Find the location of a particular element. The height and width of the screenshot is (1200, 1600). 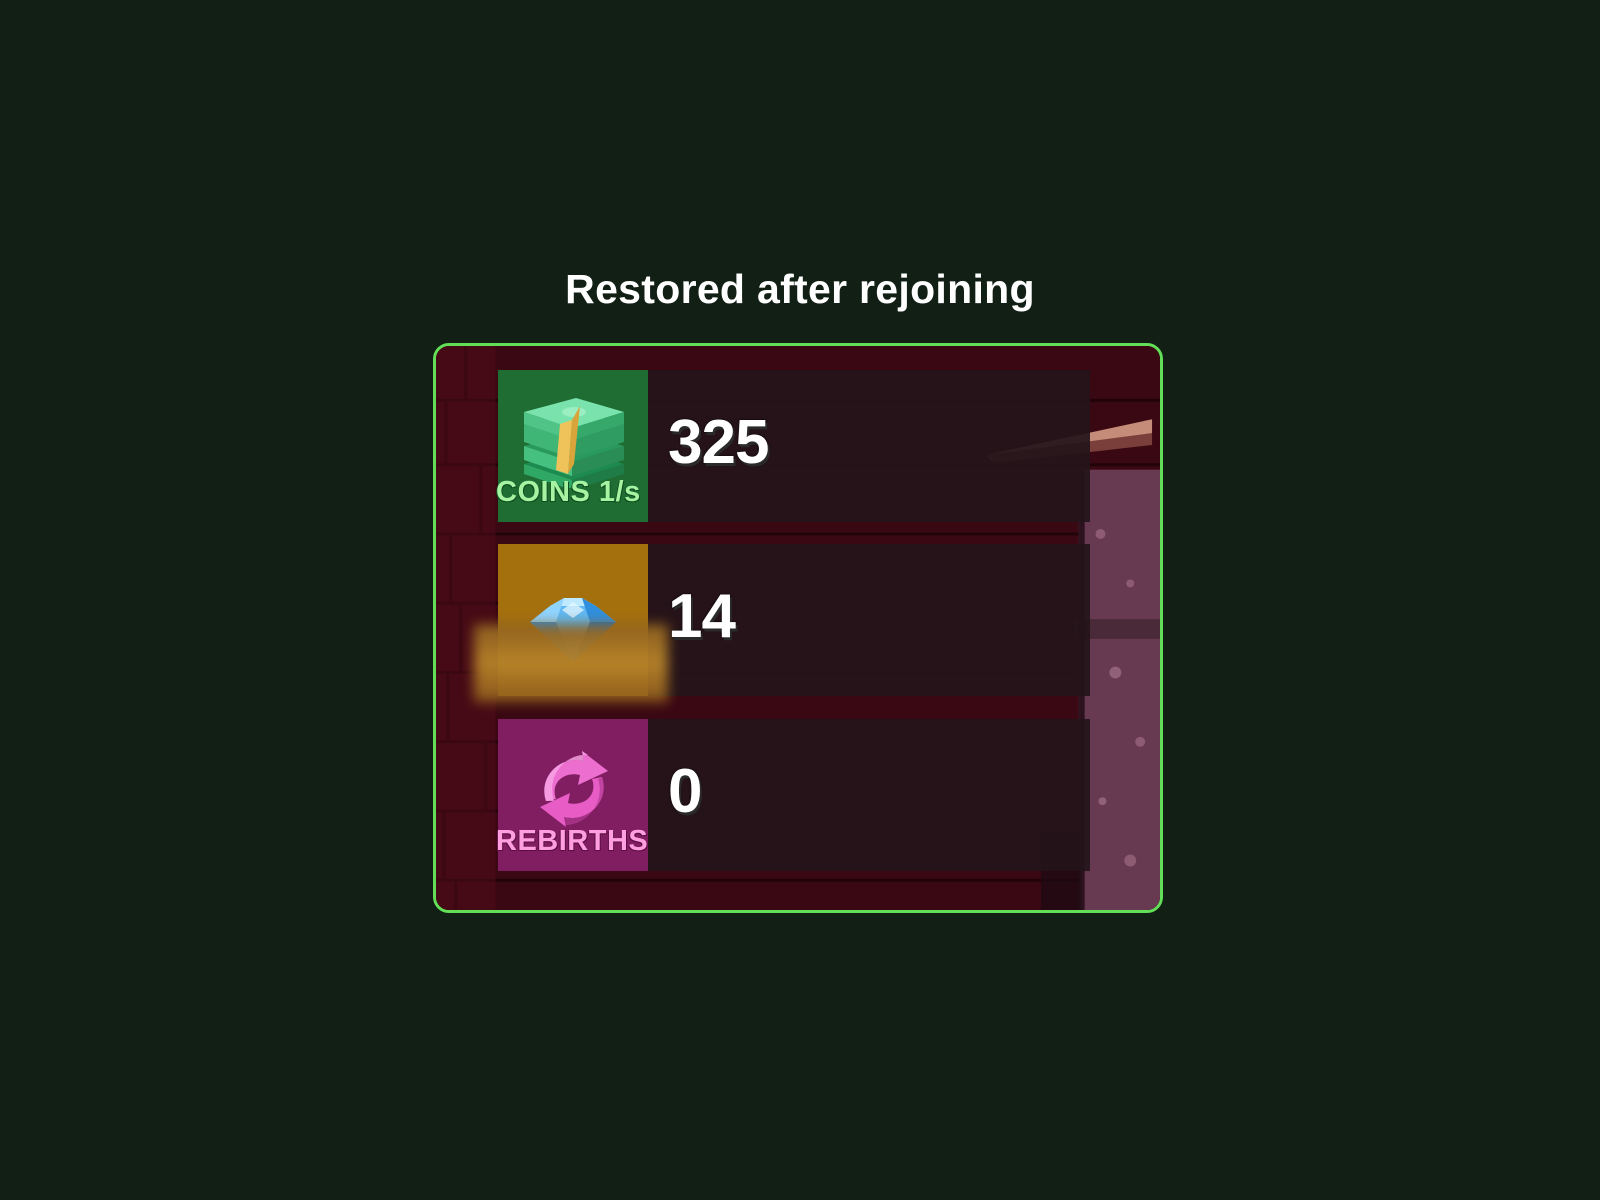

coins-label: COINS 1/s is located at coordinates (568, 492).